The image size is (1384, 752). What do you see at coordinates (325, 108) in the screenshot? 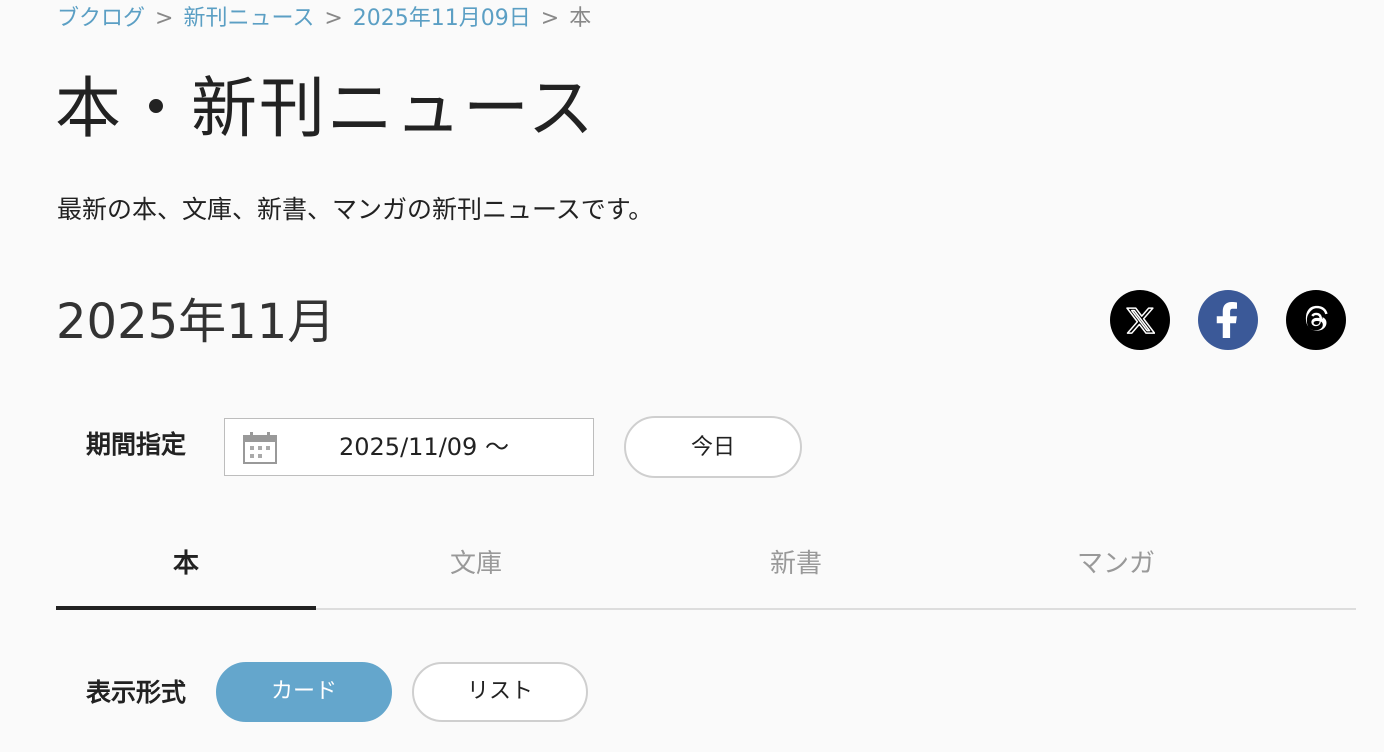
I see `page-title: 本・新刊ニュース` at bounding box center [325, 108].